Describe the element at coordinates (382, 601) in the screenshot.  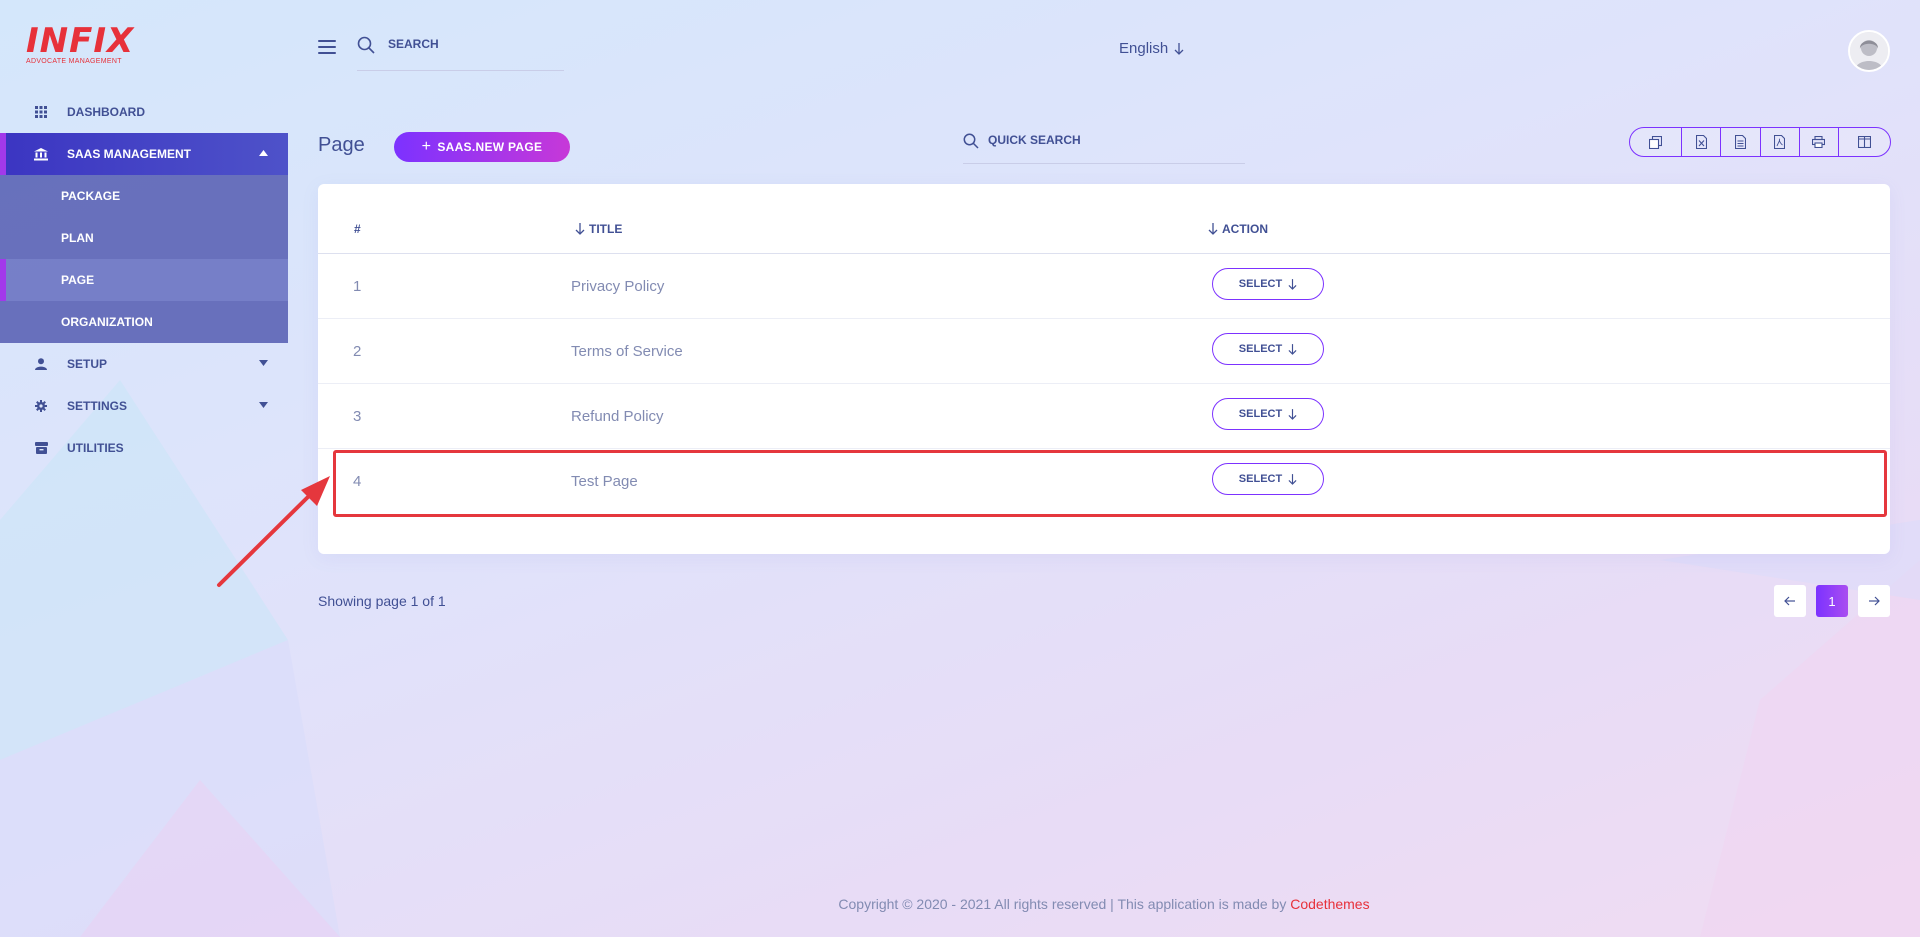
I see `pagination-summary: Showing page 1 of 1` at that location.